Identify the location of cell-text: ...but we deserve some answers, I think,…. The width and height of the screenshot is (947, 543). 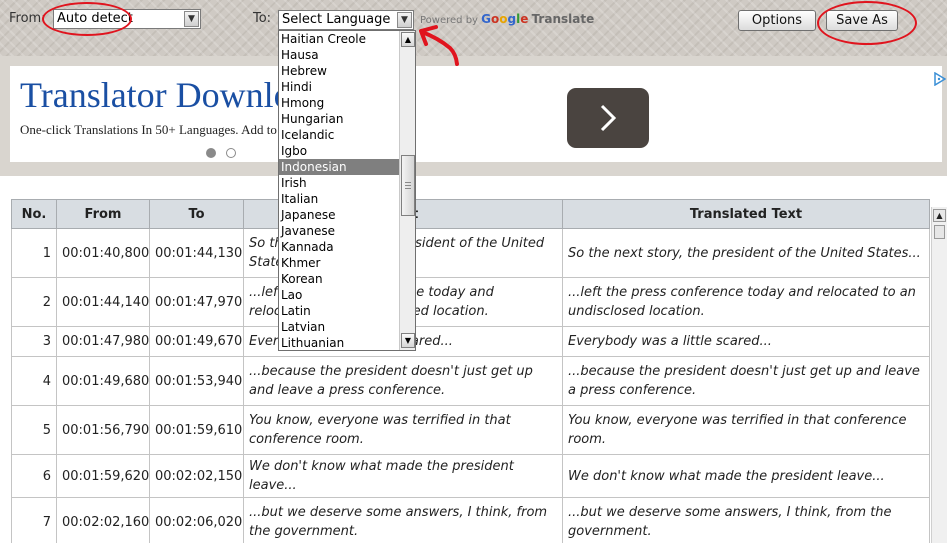
(403, 520).